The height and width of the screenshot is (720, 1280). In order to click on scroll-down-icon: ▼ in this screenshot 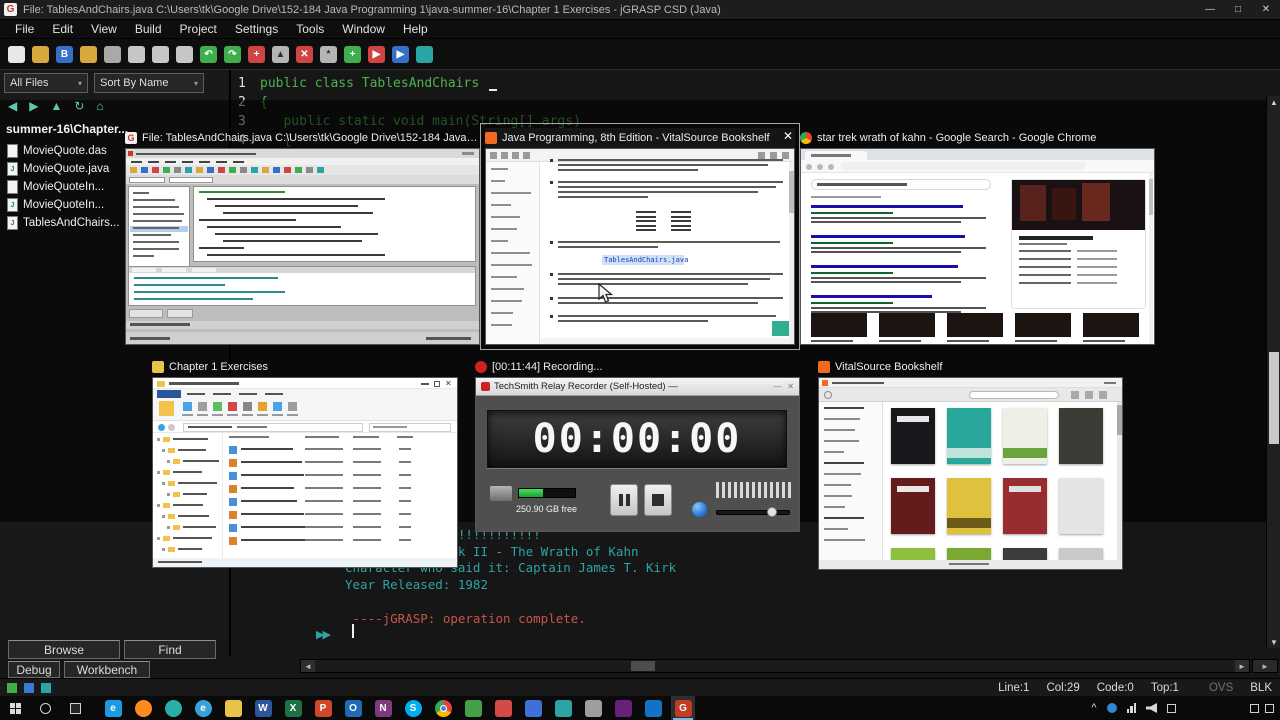, I will do `click(1273, 642)`.